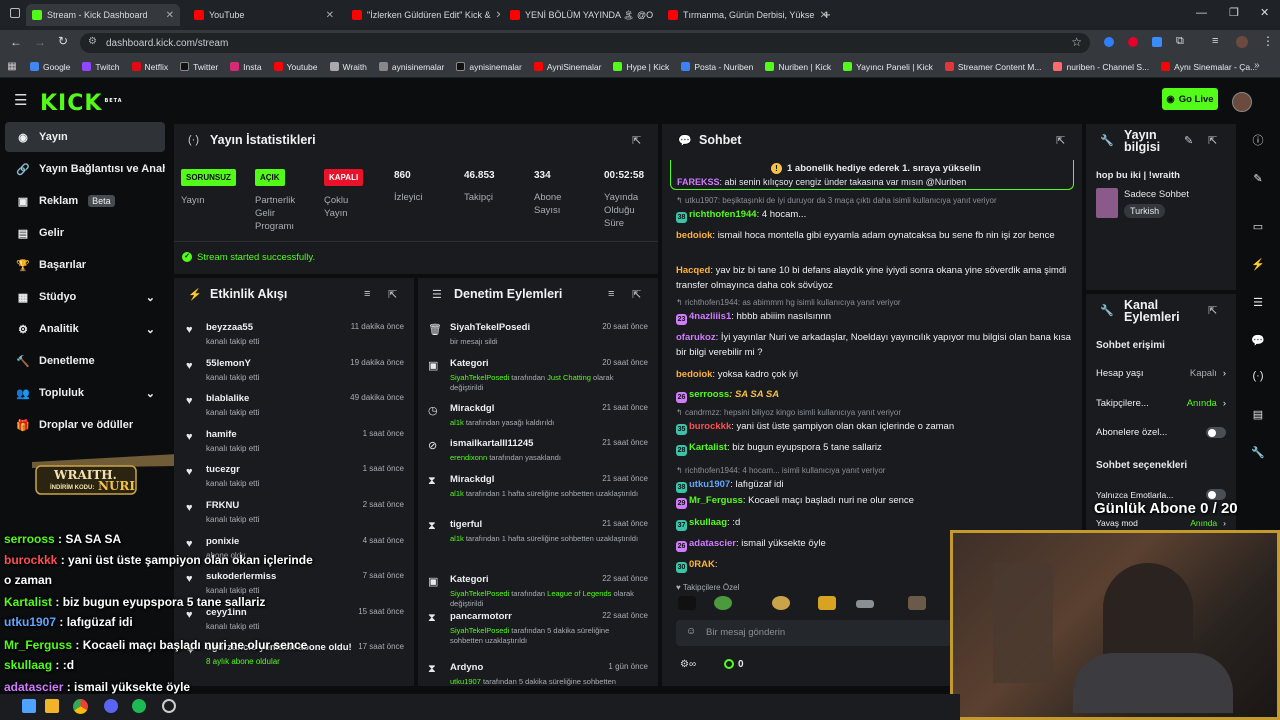 The width and height of the screenshot is (1280, 720). Describe the element at coordinates (688, 664) in the screenshot. I see `chat-settings-icon: ⚙∞` at that location.